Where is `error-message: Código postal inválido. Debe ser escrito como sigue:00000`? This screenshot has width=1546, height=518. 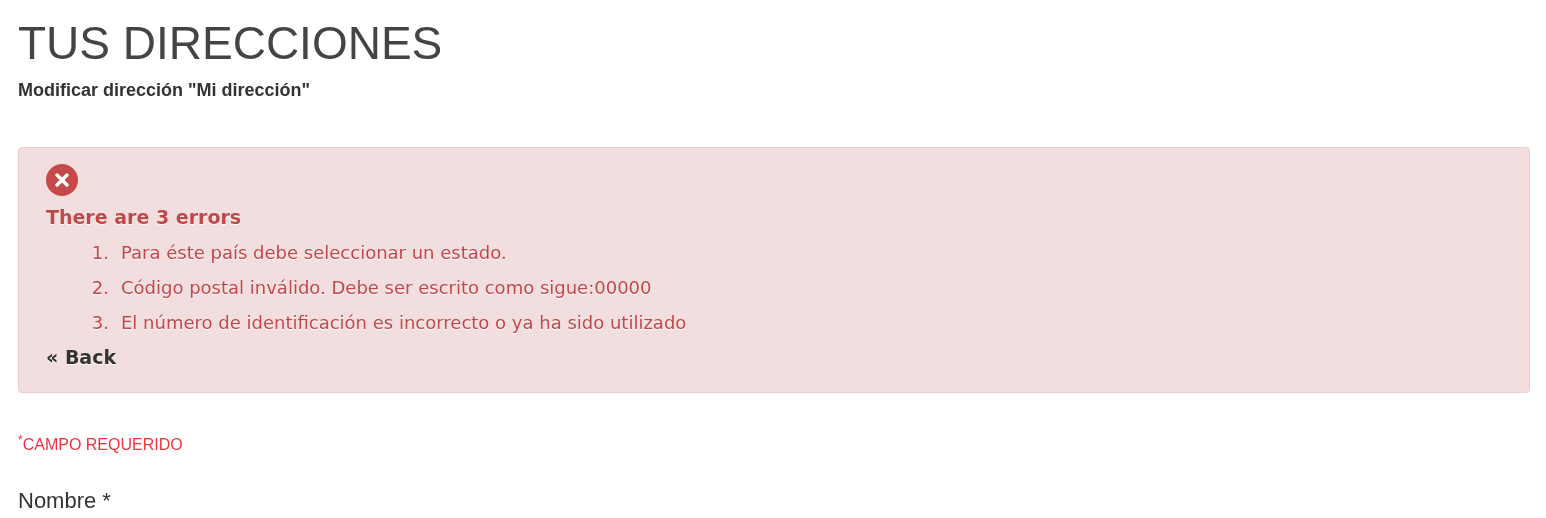
error-message: Código postal inválido. Debe ser escrito como sigue:00000 is located at coordinates (386, 288).